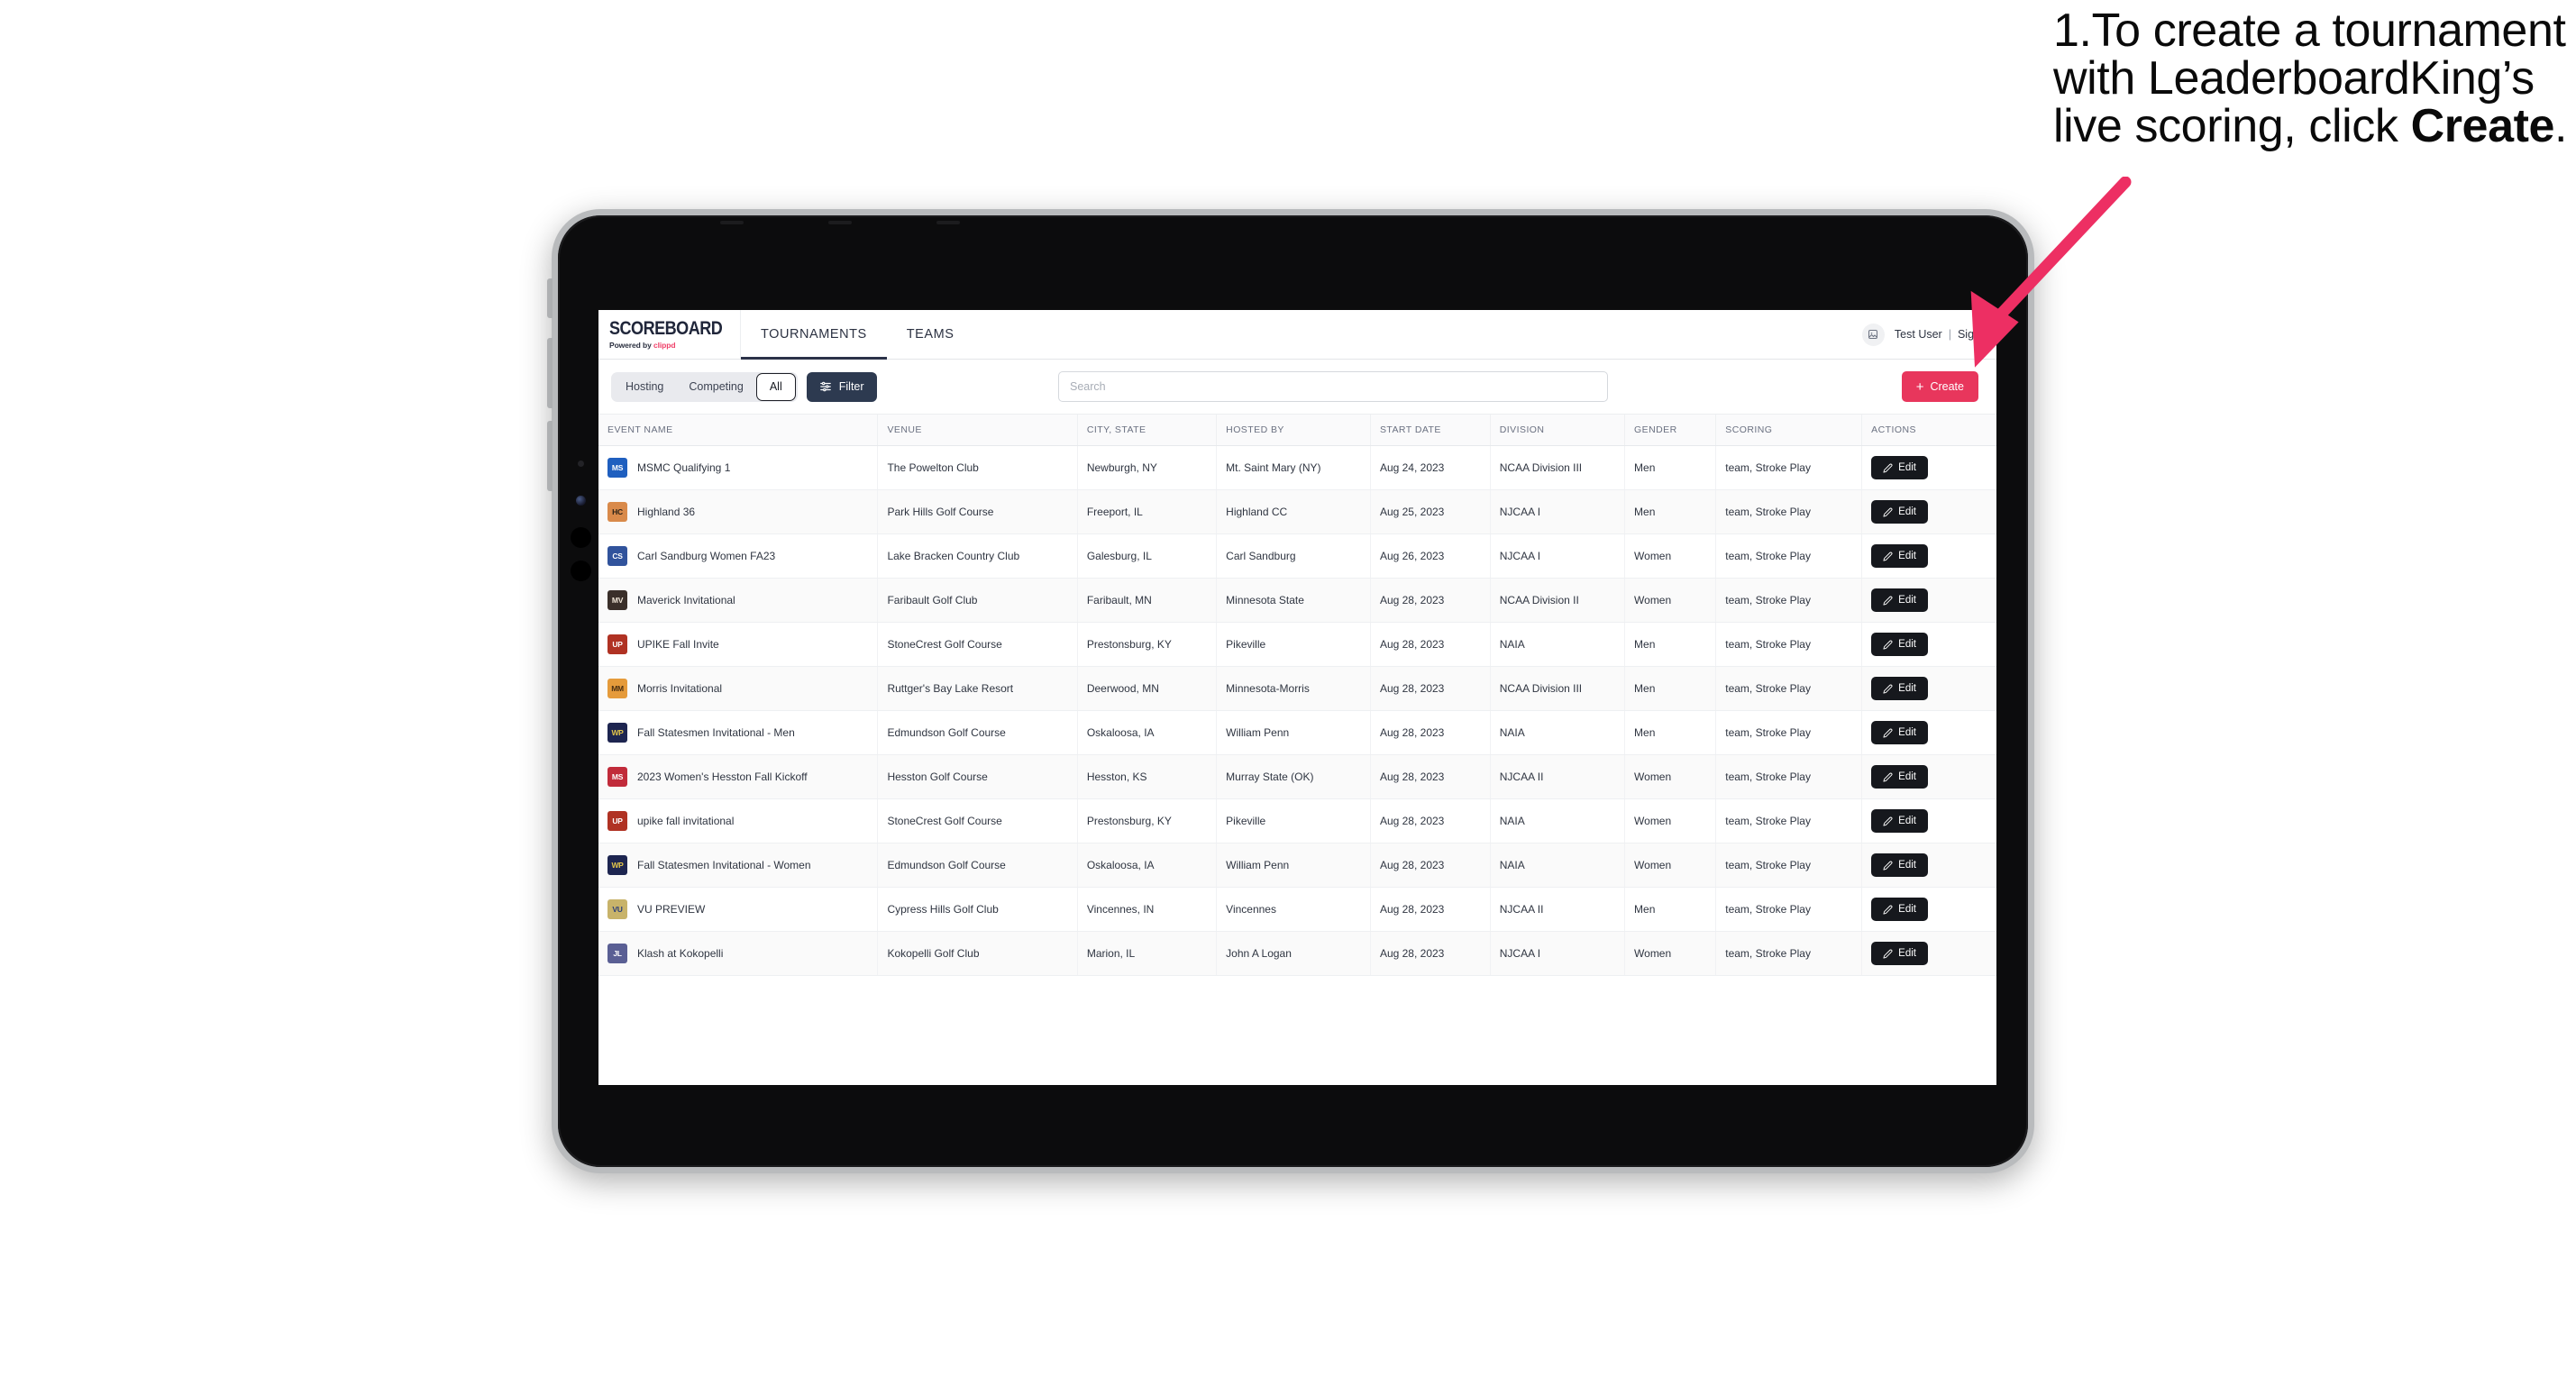 This screenshot has width=2576, height=1386. Describe the element at coordinates (1873, 334) in the screenshot. I see `user-avatar` at that location.